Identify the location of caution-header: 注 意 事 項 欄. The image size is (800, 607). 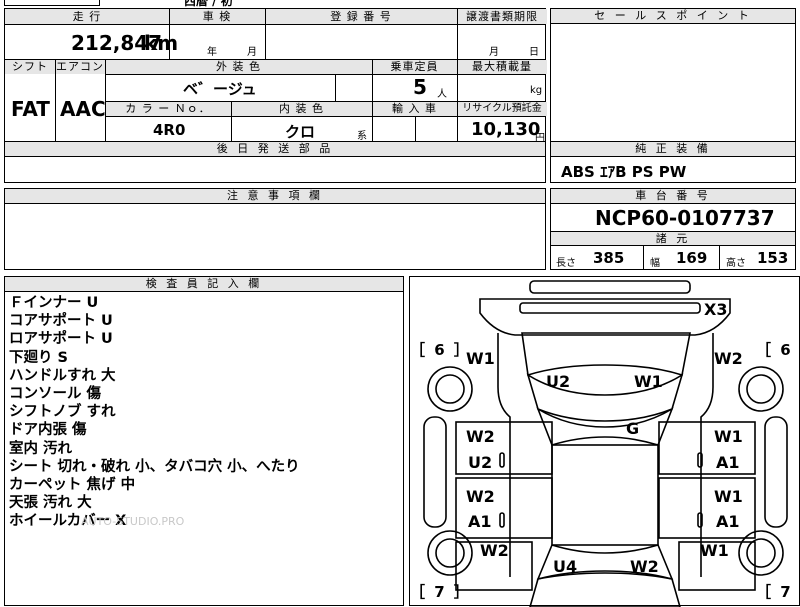
(275, 196).